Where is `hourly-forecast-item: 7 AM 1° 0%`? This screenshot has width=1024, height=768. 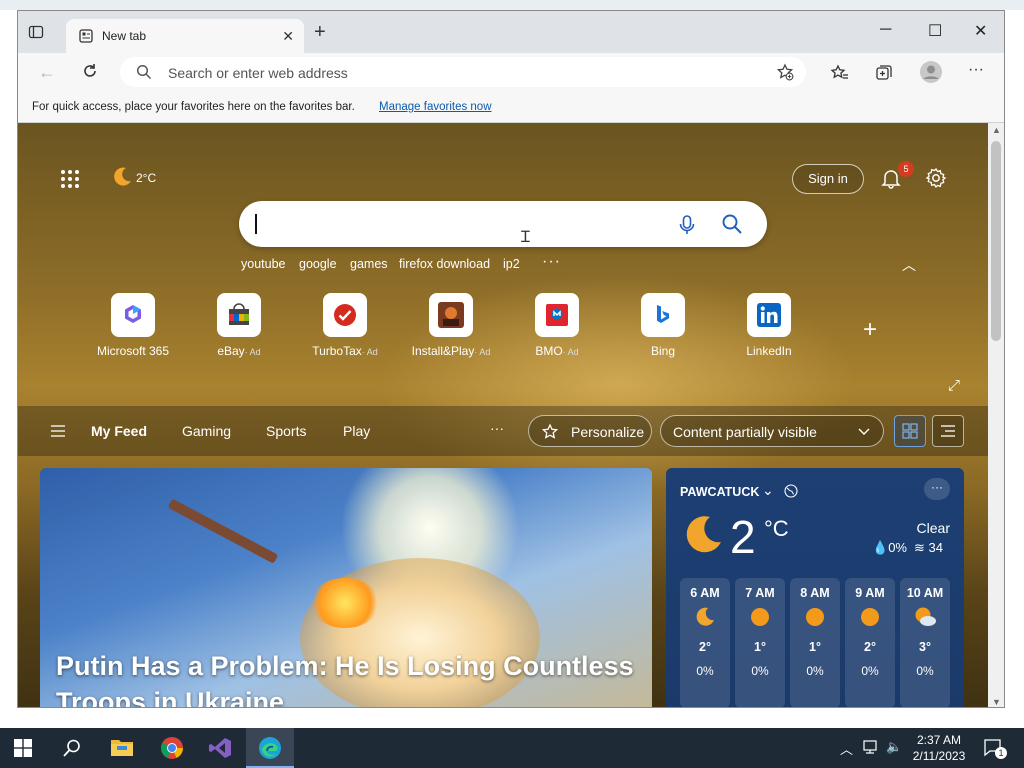 hourly-forecast-item: 7 AM 1° 0% is located at coordinates (760, 642).